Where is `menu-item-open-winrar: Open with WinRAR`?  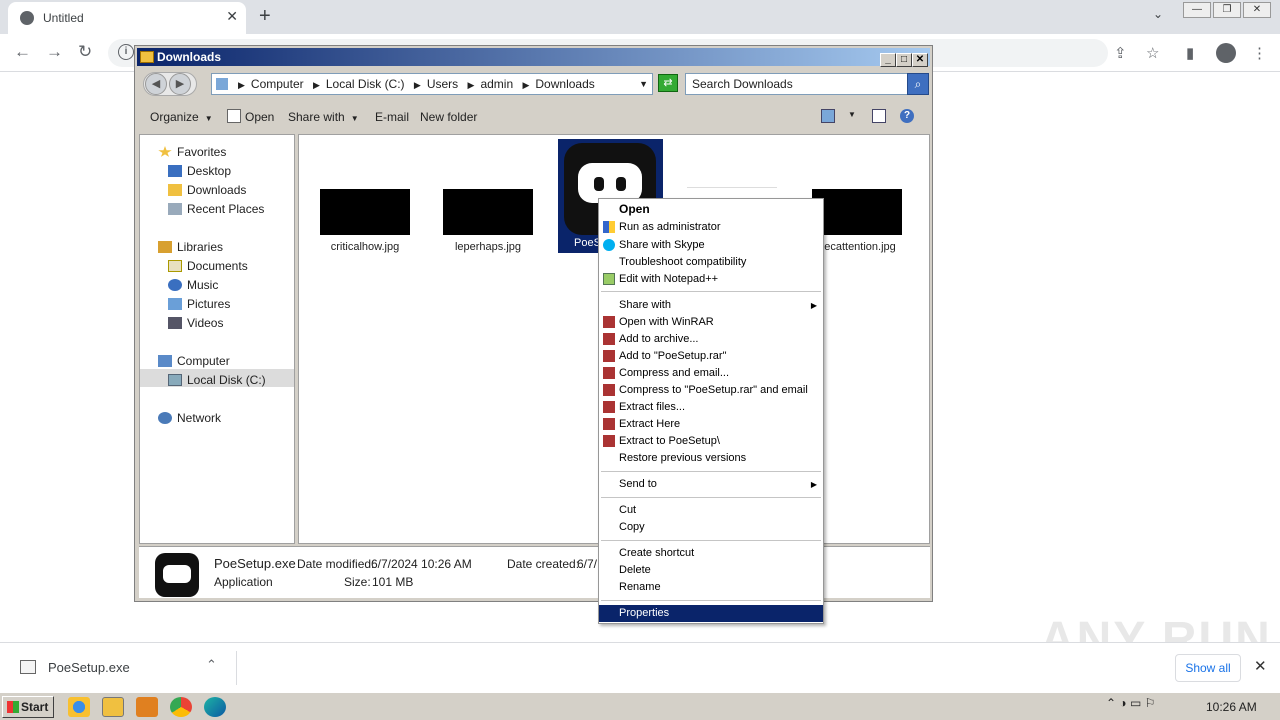 menu-item-open-winrar: Open with WinRAR is located at coordinates (711, 322).